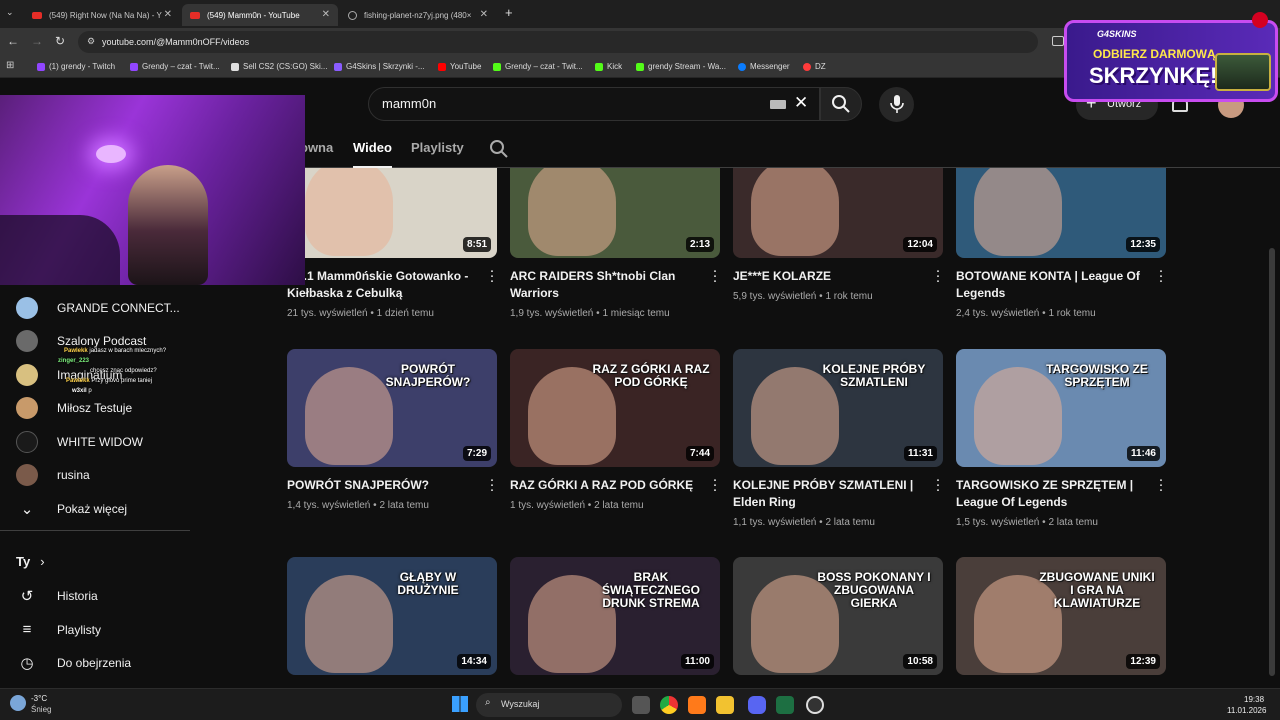 This screenshot has height=720, width=1280. What do you see at coordinates (418, 15) in the screenshot?
I see `browser-tab-3: fishing-planet-nz7yj.png (480× ✕` at bounding box center [418, 15].